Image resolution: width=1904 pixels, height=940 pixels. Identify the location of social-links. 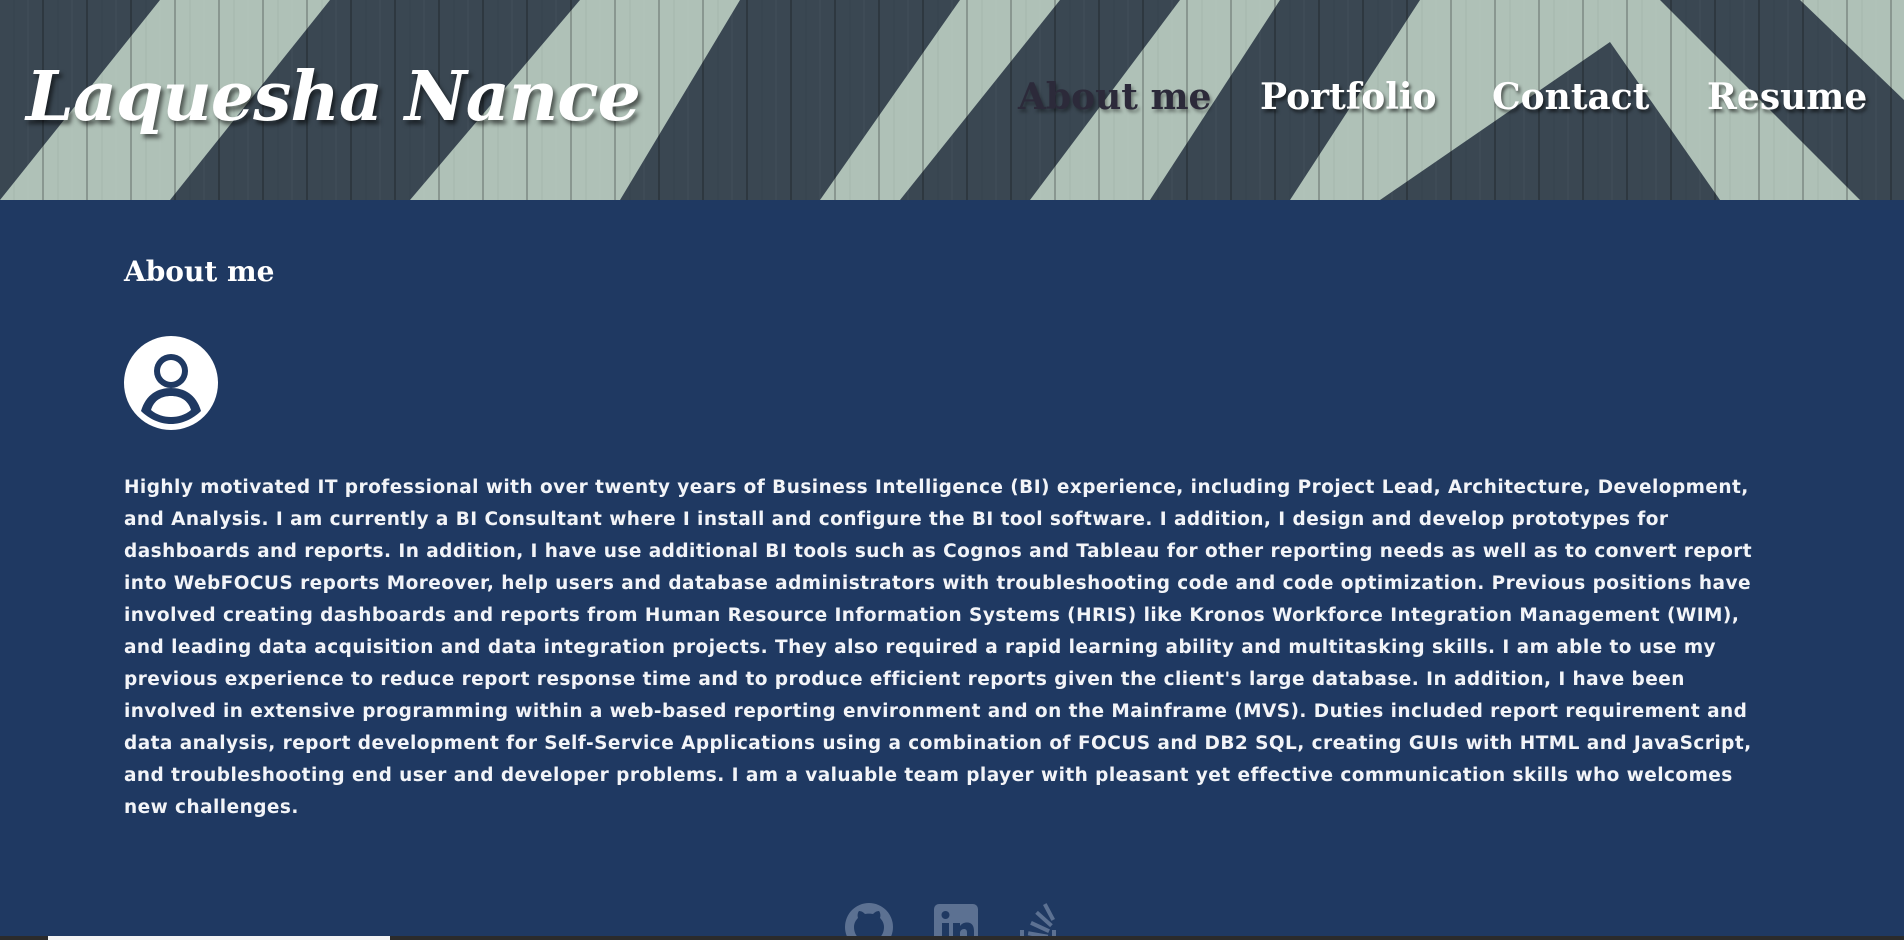
(955, 921).